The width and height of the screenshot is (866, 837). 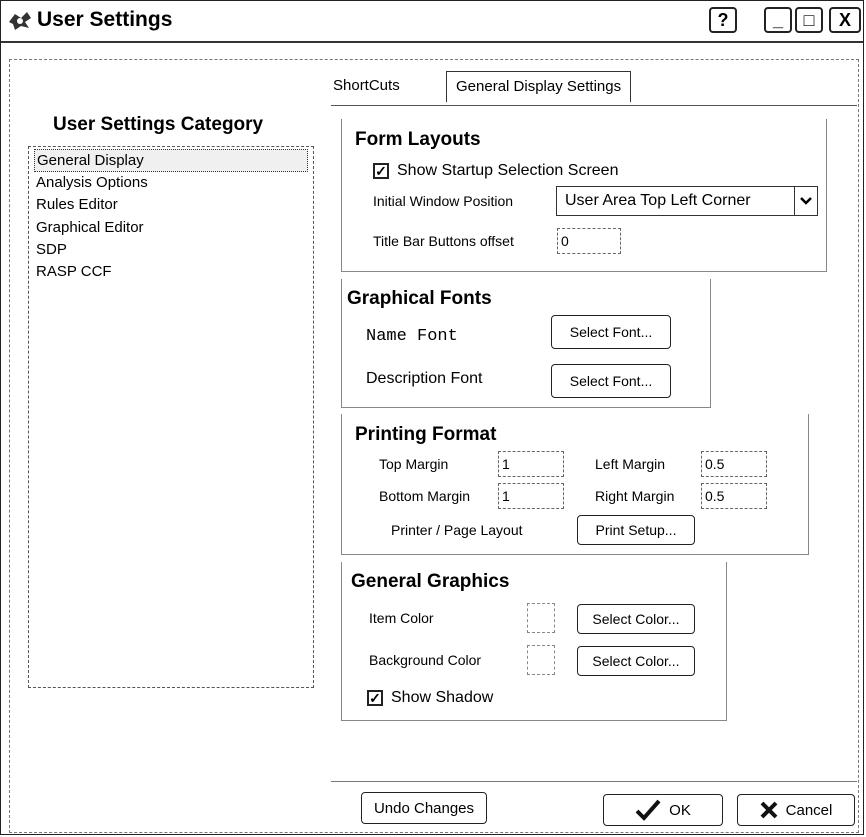 What do you see at coordinates (442, 697) in the screenshot?
I see `show-shadow-label: Show Shadow` at bounding box center [442, 697].